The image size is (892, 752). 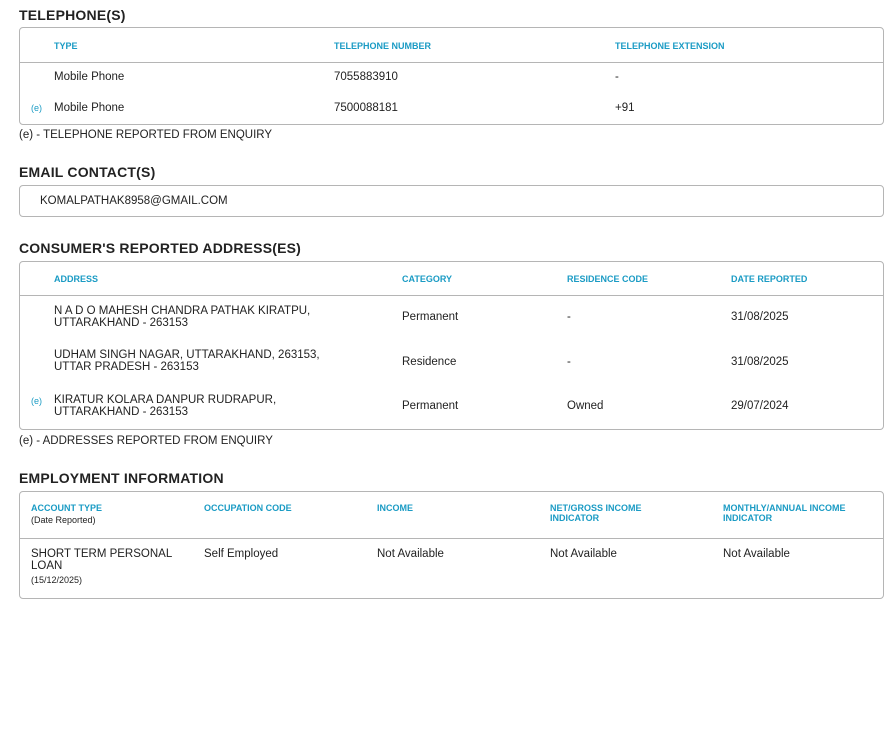 What do you see at coordinates (383, 46) in the screenshot?
I see `header-number: TELEPHONE NUMBER` at bounding box center [383, 46].